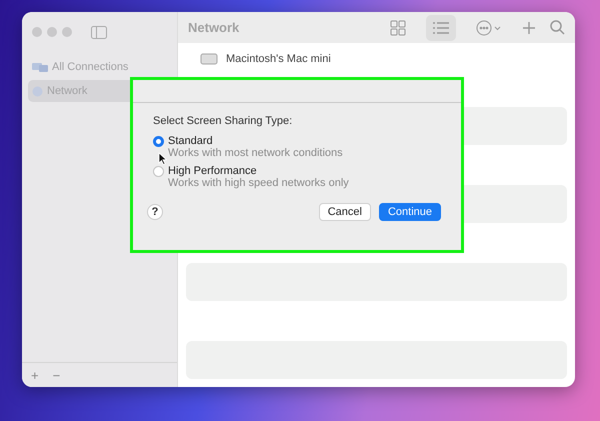  Describe the element at coordinates (278, 59) in the screenshot. I see `computer-name: Macintosh's Mac mini` at that location.